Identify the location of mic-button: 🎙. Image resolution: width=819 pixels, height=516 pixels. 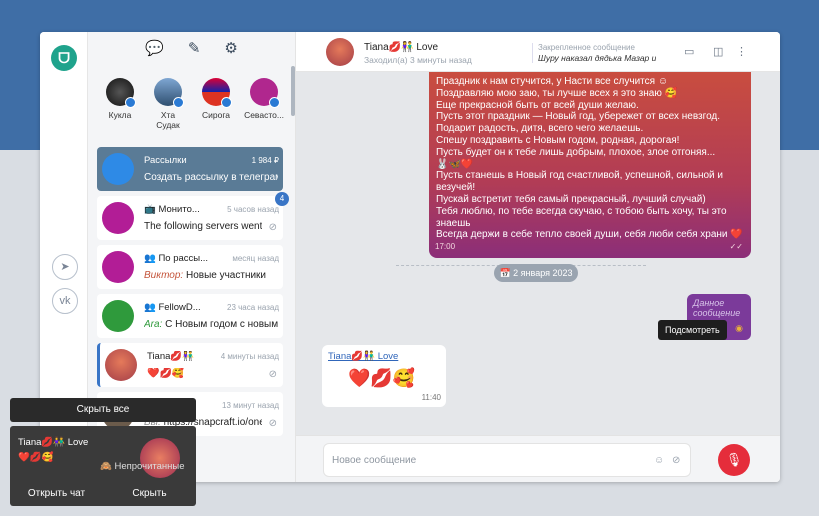
(734, 460).